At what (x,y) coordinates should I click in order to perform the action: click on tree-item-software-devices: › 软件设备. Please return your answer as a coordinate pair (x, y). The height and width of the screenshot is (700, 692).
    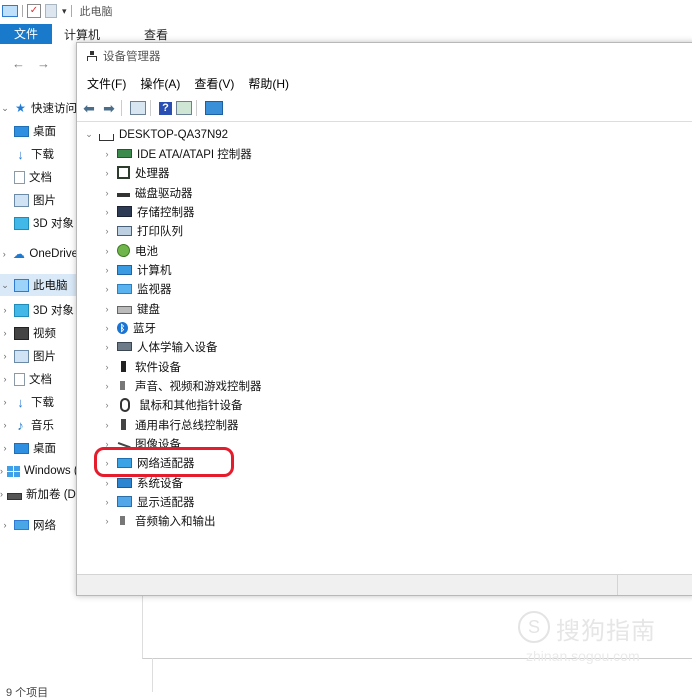
    Looking at the image, I should click on (141, 366).